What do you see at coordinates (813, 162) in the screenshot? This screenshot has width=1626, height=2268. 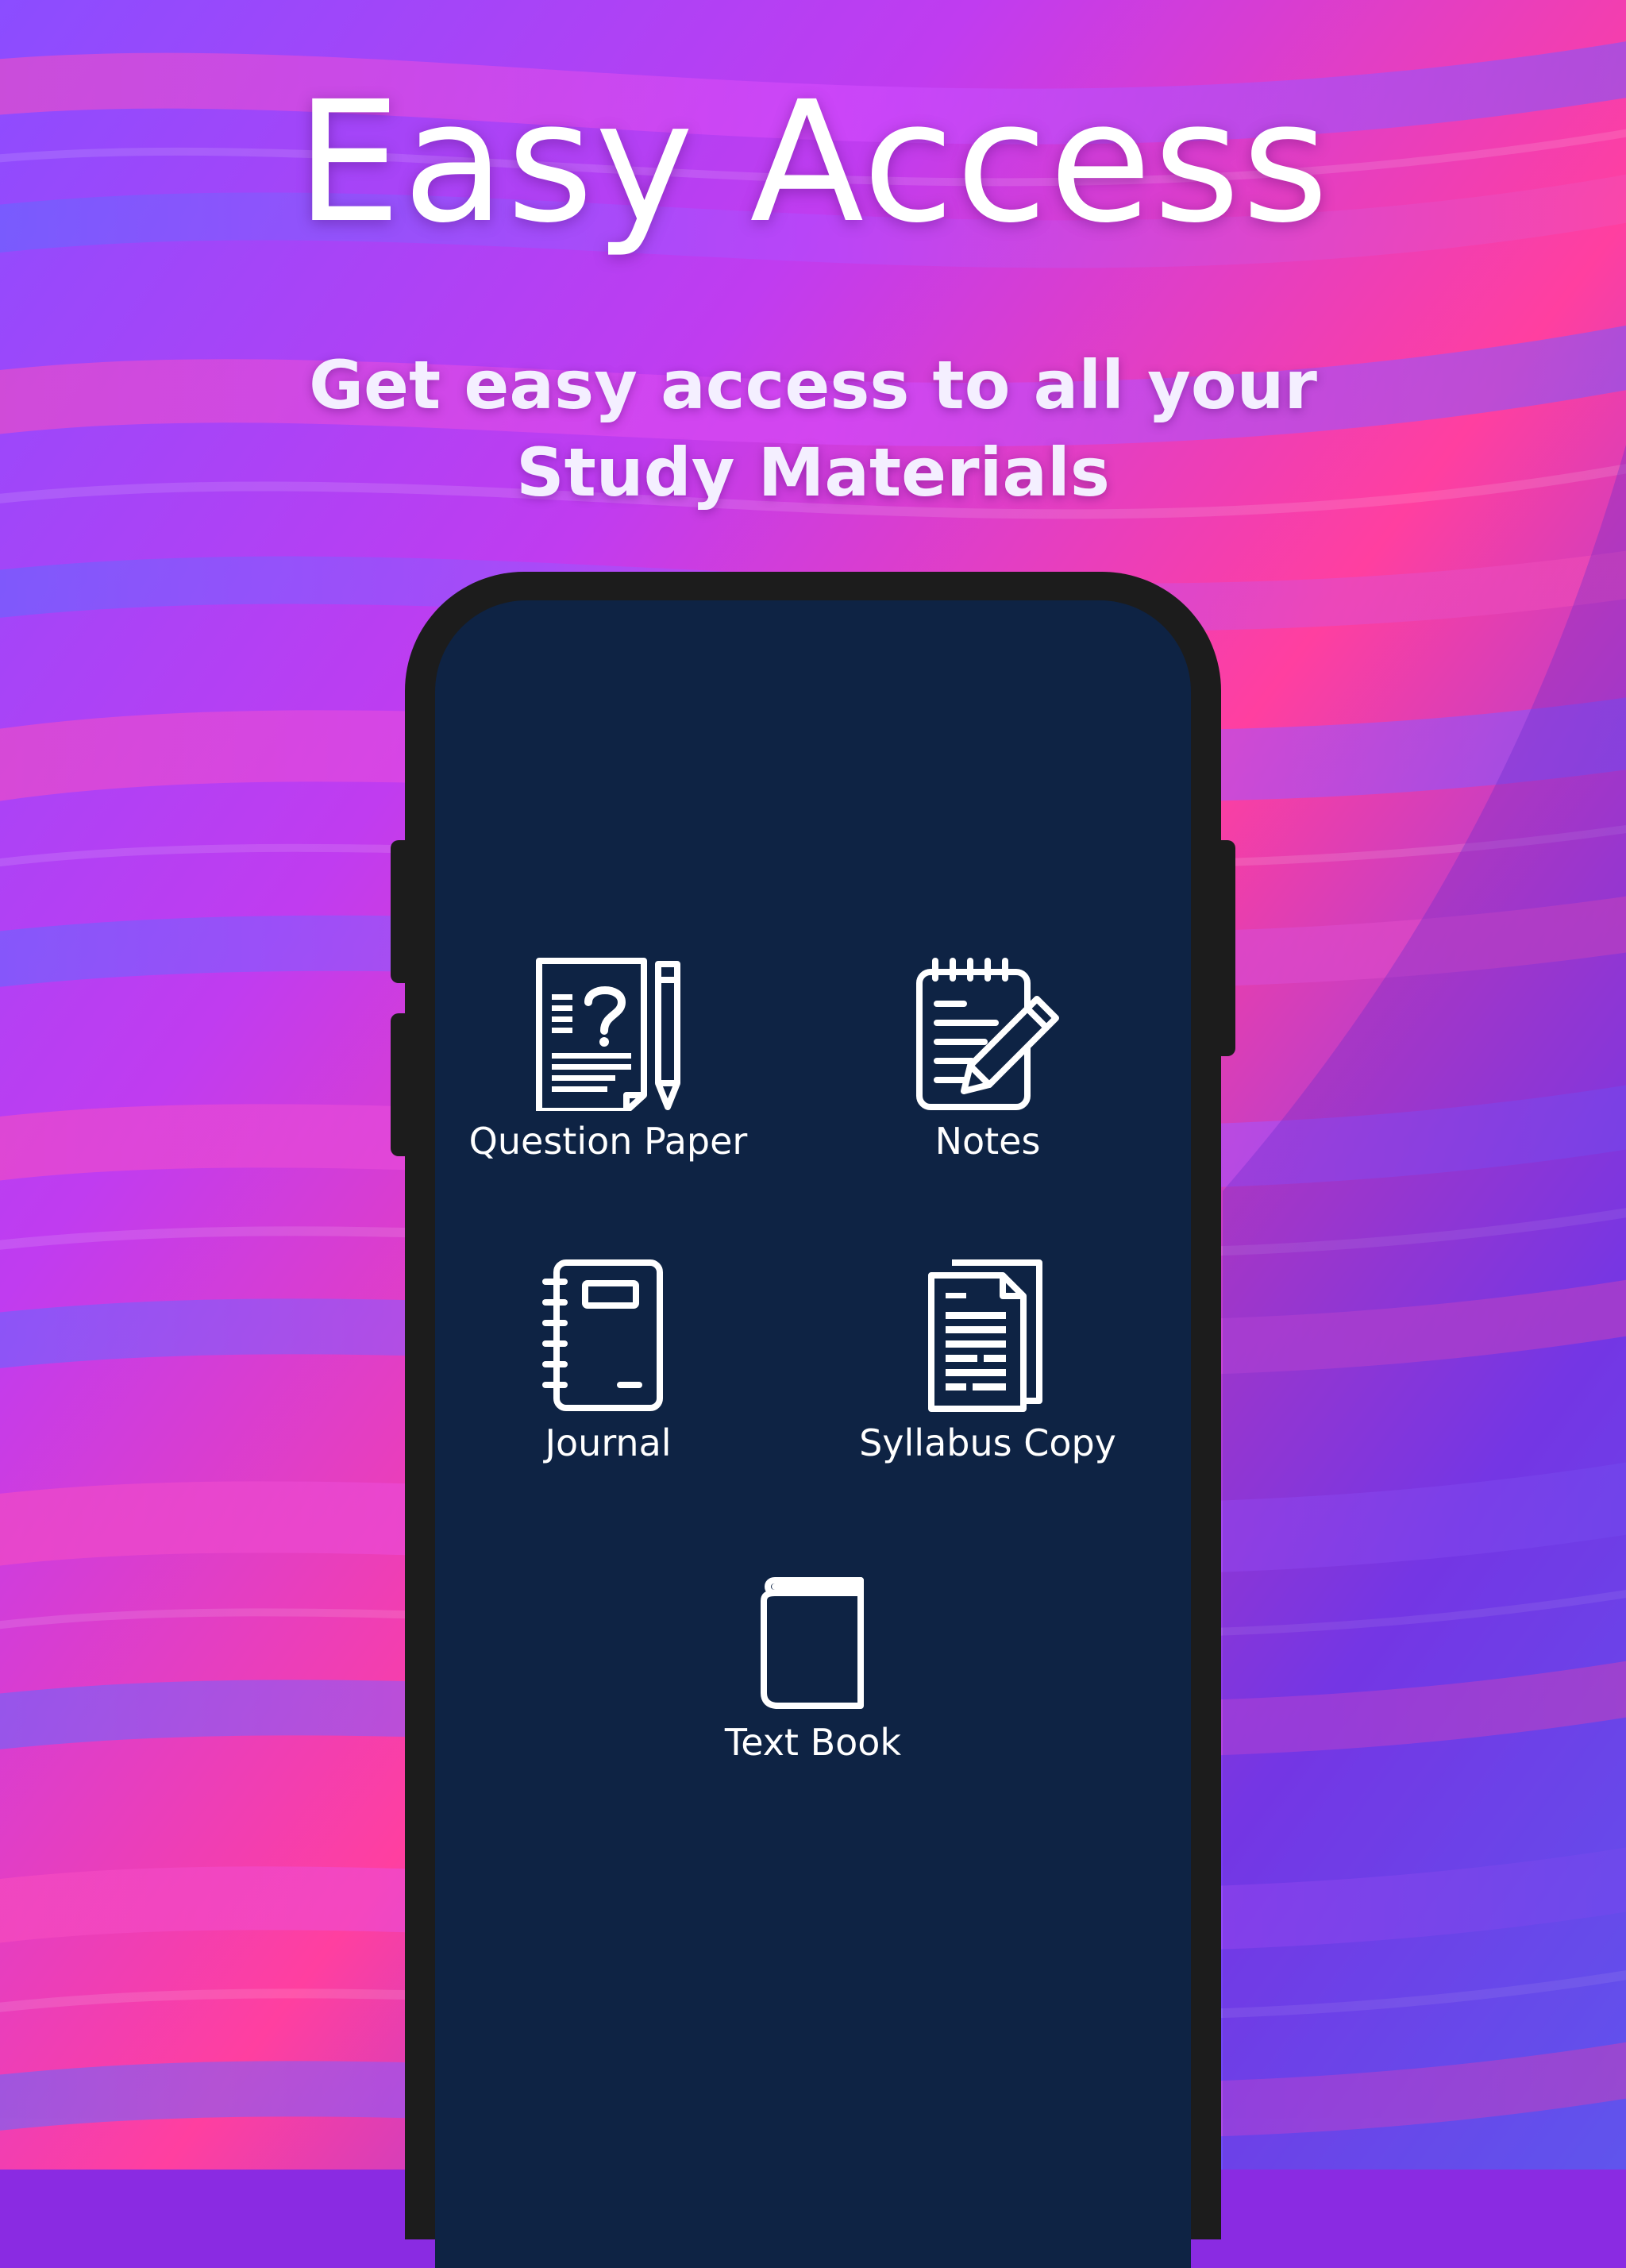 I see `page-title: Easy Access` at bounding box center [813, 162].